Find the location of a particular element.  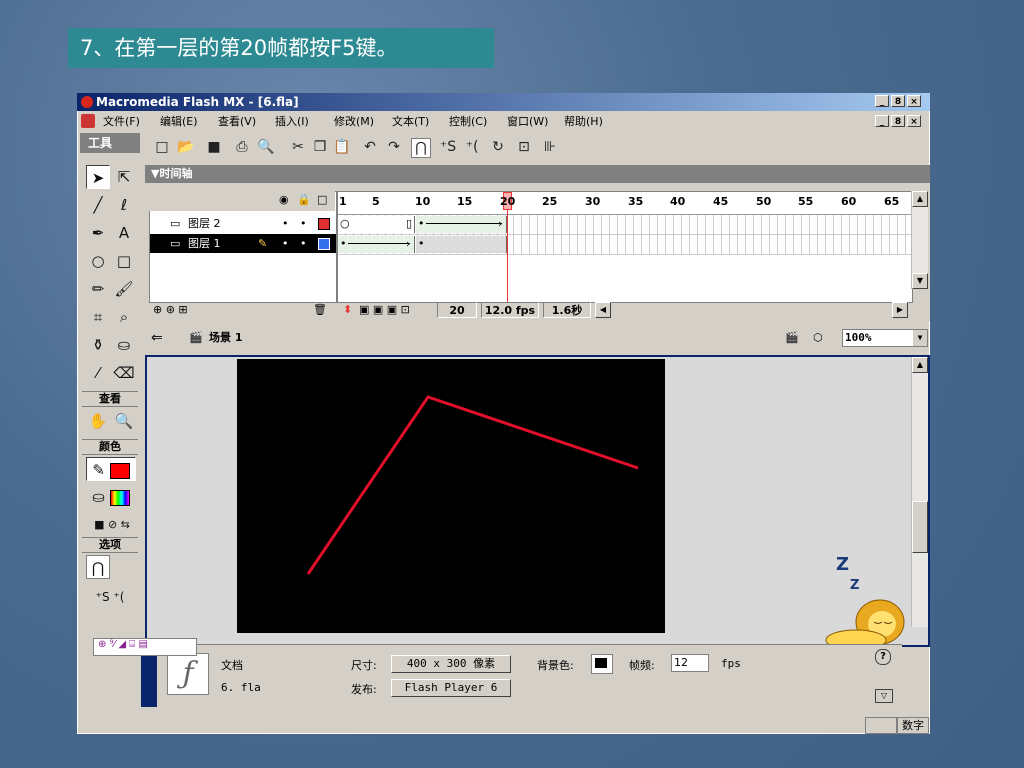

timeline-vscroll: ▲ ▼ is located at coordinates (919, 240).